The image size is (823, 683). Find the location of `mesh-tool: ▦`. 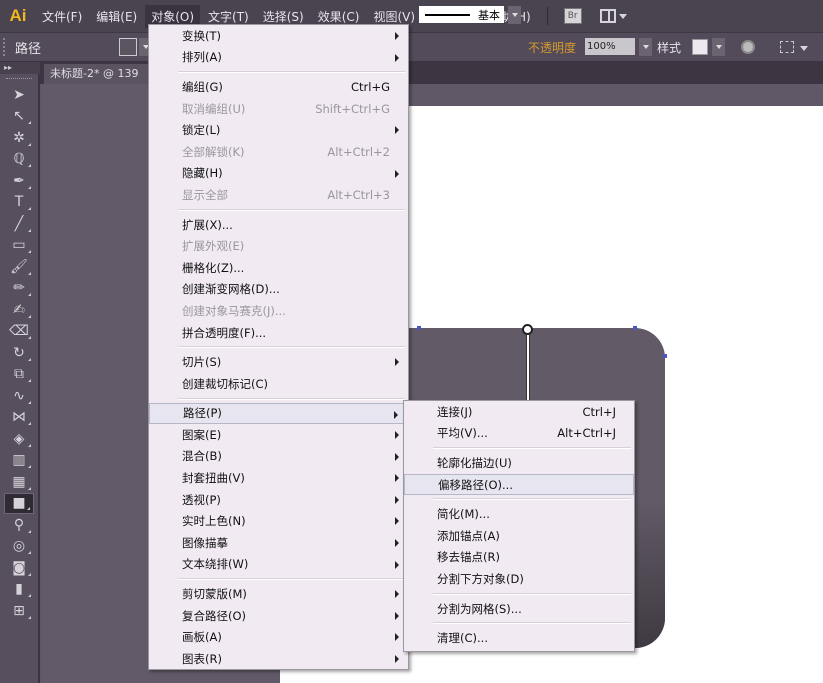

mesh-tool: ▦ is located at coordinates (19, 482).